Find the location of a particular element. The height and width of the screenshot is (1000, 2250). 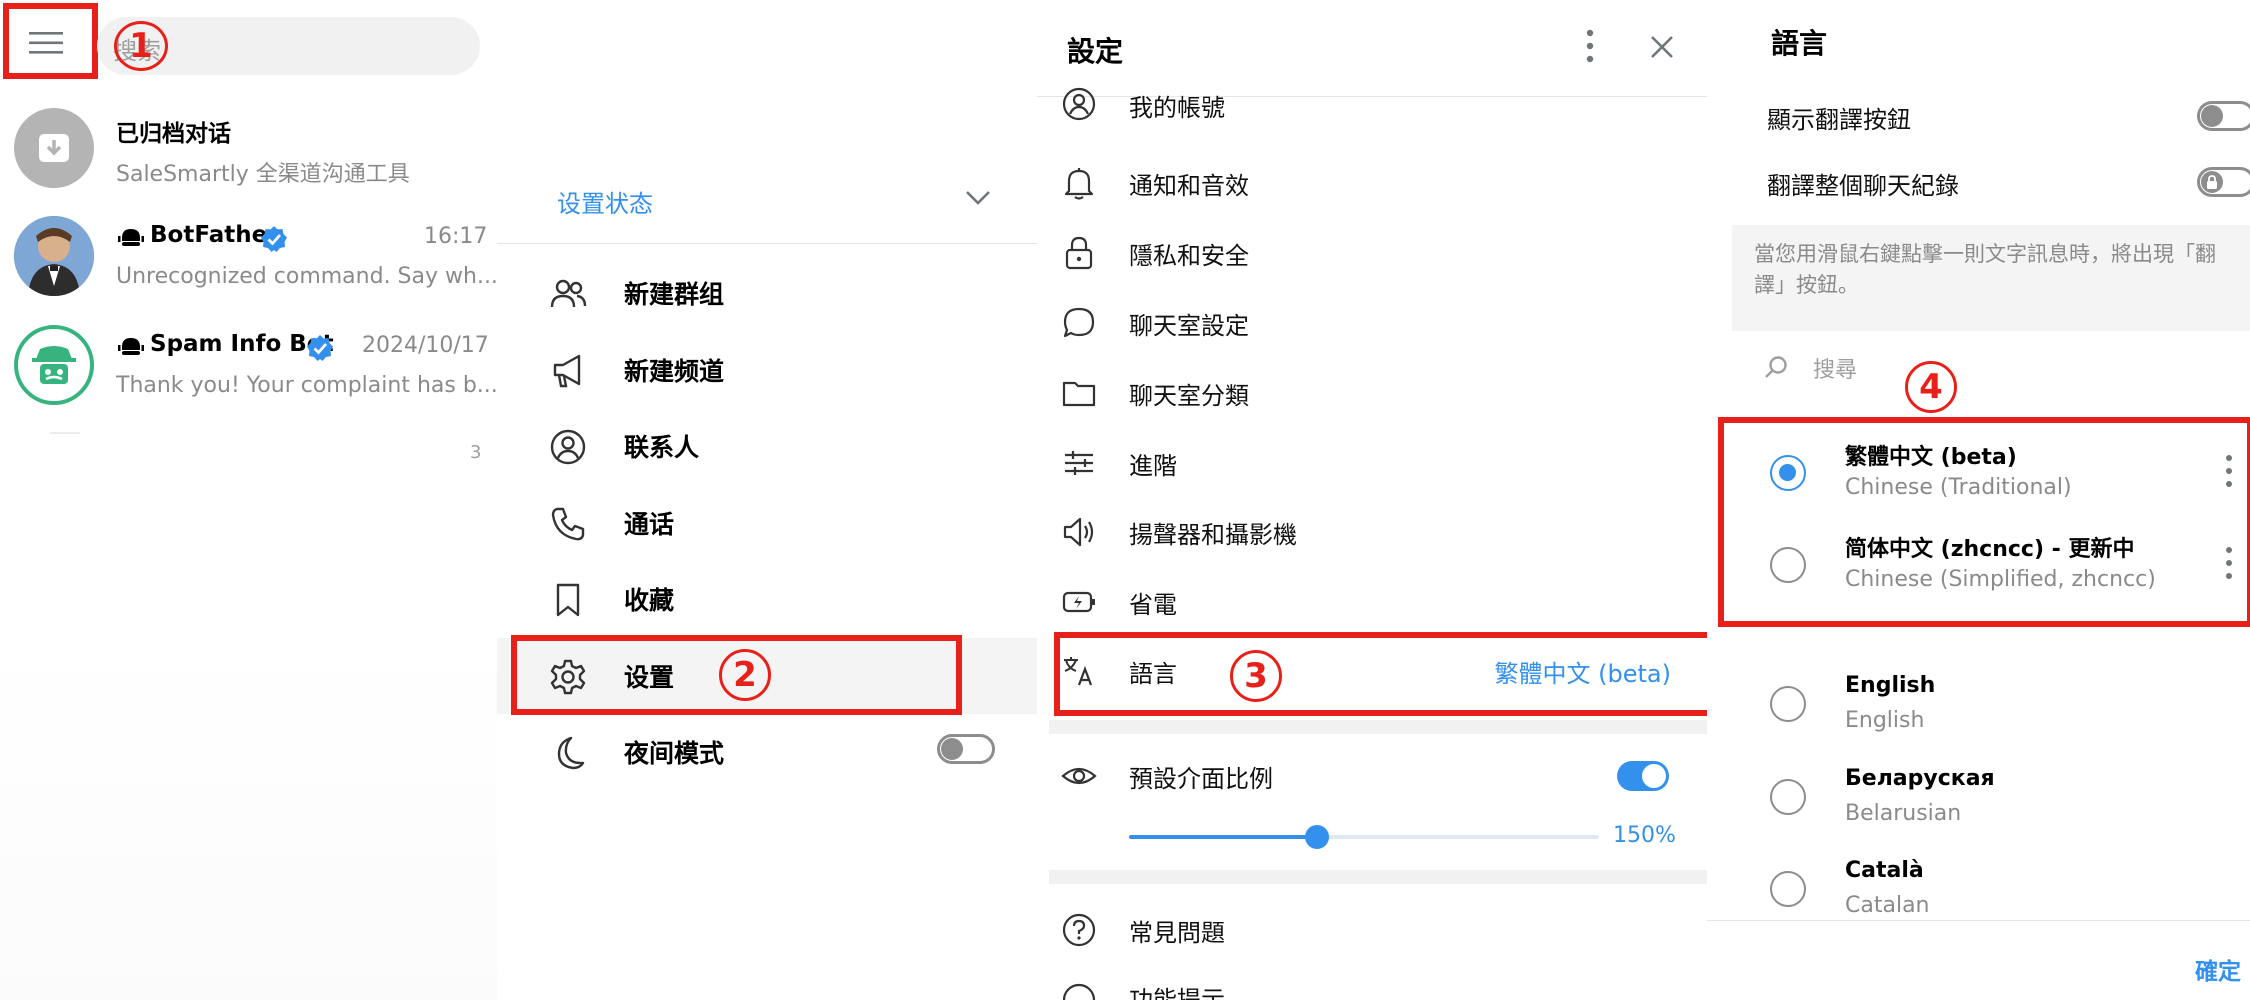

language-item: English English is located at coordinates (1978, 706).